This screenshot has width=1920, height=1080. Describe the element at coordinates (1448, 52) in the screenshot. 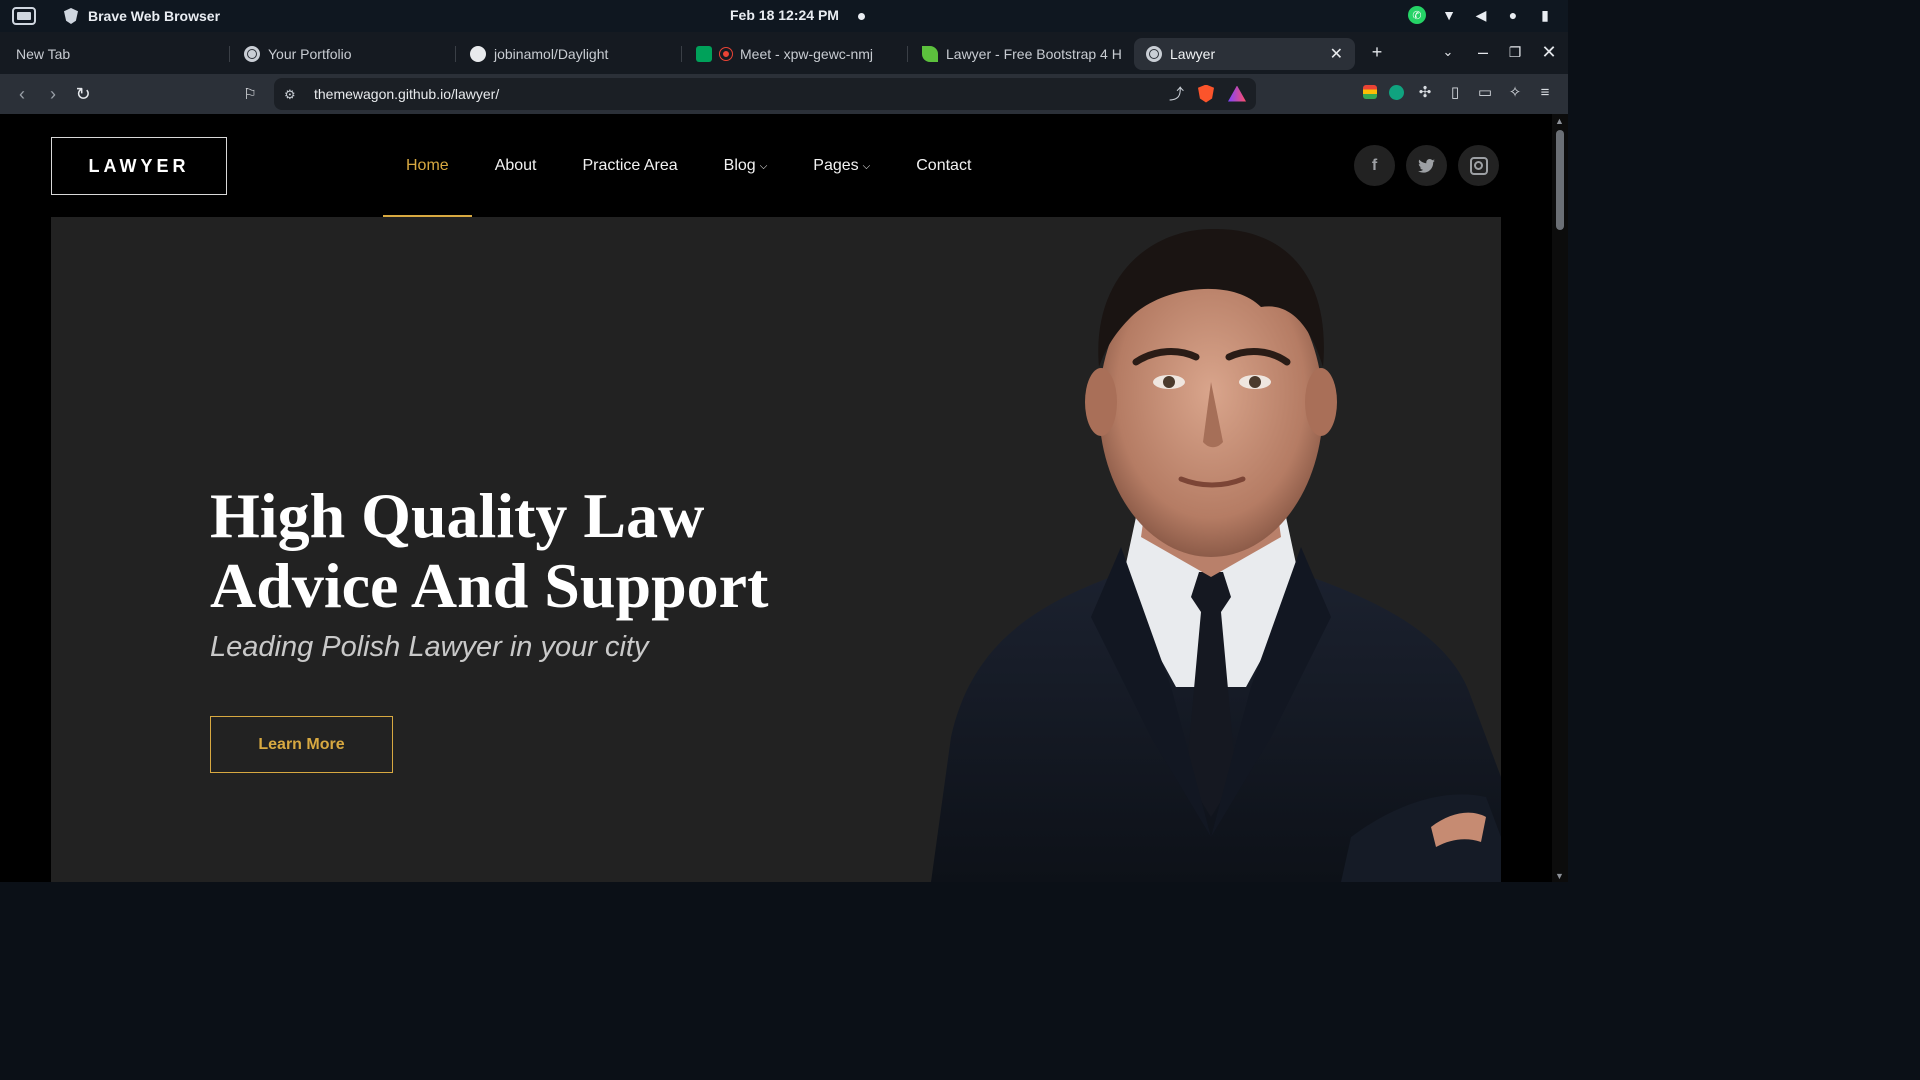

I see `tab-list-chevron-icon: ⌄` at that location.